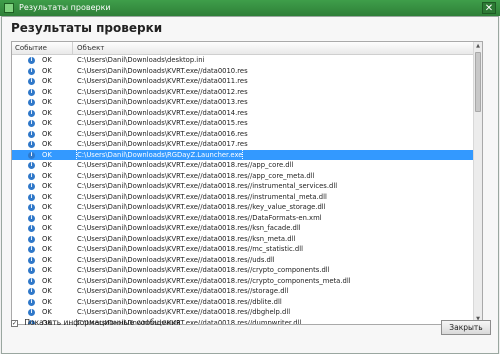 This screenshot has width=500, height=354. What do you see at coordinates (14, 323) in the screenshot?
I see `show-info-messages-checkbox: ✓` at bounding box center [14, 323].